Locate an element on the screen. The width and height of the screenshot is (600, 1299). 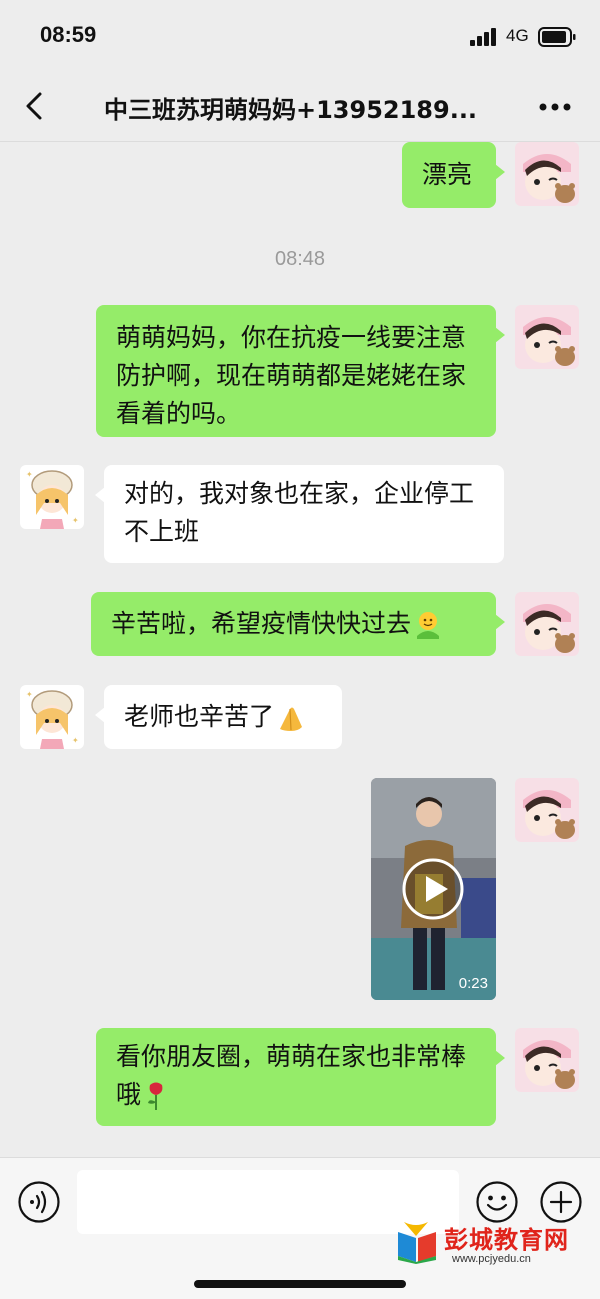
contact-message-bubble: 对的，我对象也在家，企业停工不上班 is located at coordinates (299, 514).